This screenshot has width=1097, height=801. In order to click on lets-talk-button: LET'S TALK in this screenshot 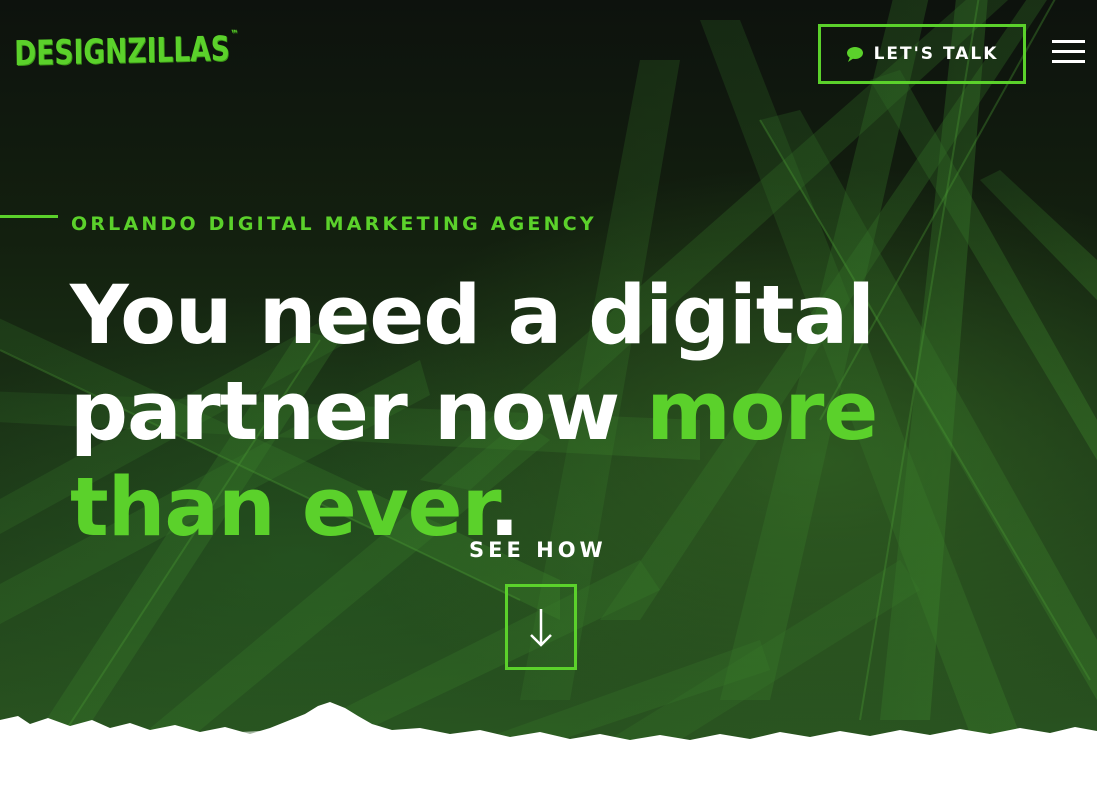, I will do `click(922, 54)`.